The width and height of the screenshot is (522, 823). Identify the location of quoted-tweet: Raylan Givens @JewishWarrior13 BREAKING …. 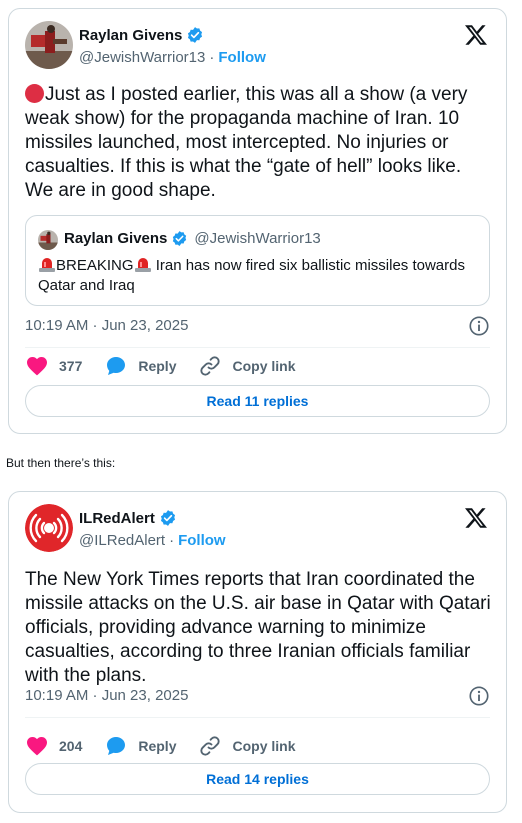
(257, 260).